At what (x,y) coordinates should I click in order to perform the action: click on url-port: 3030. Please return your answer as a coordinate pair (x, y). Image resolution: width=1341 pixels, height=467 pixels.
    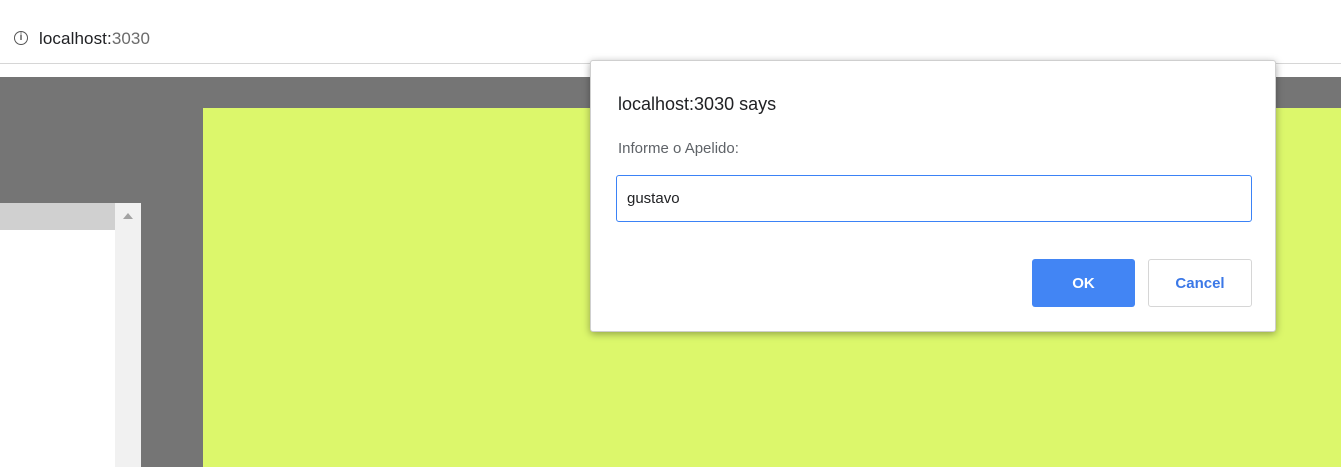
    Looking at the image, I should click on (131, 38).